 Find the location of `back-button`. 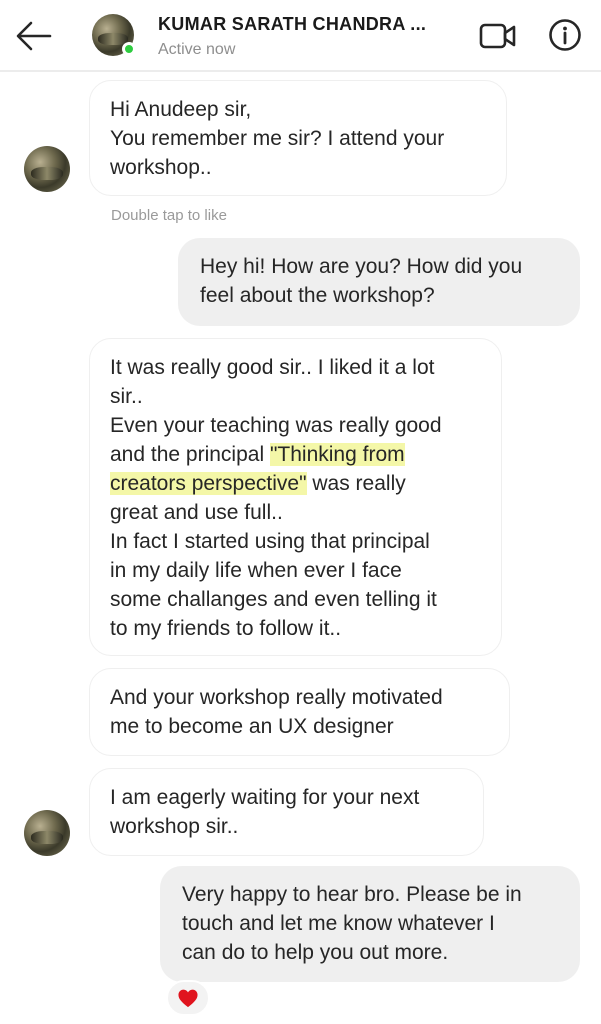

back-button is located at coordinates (34, 36).